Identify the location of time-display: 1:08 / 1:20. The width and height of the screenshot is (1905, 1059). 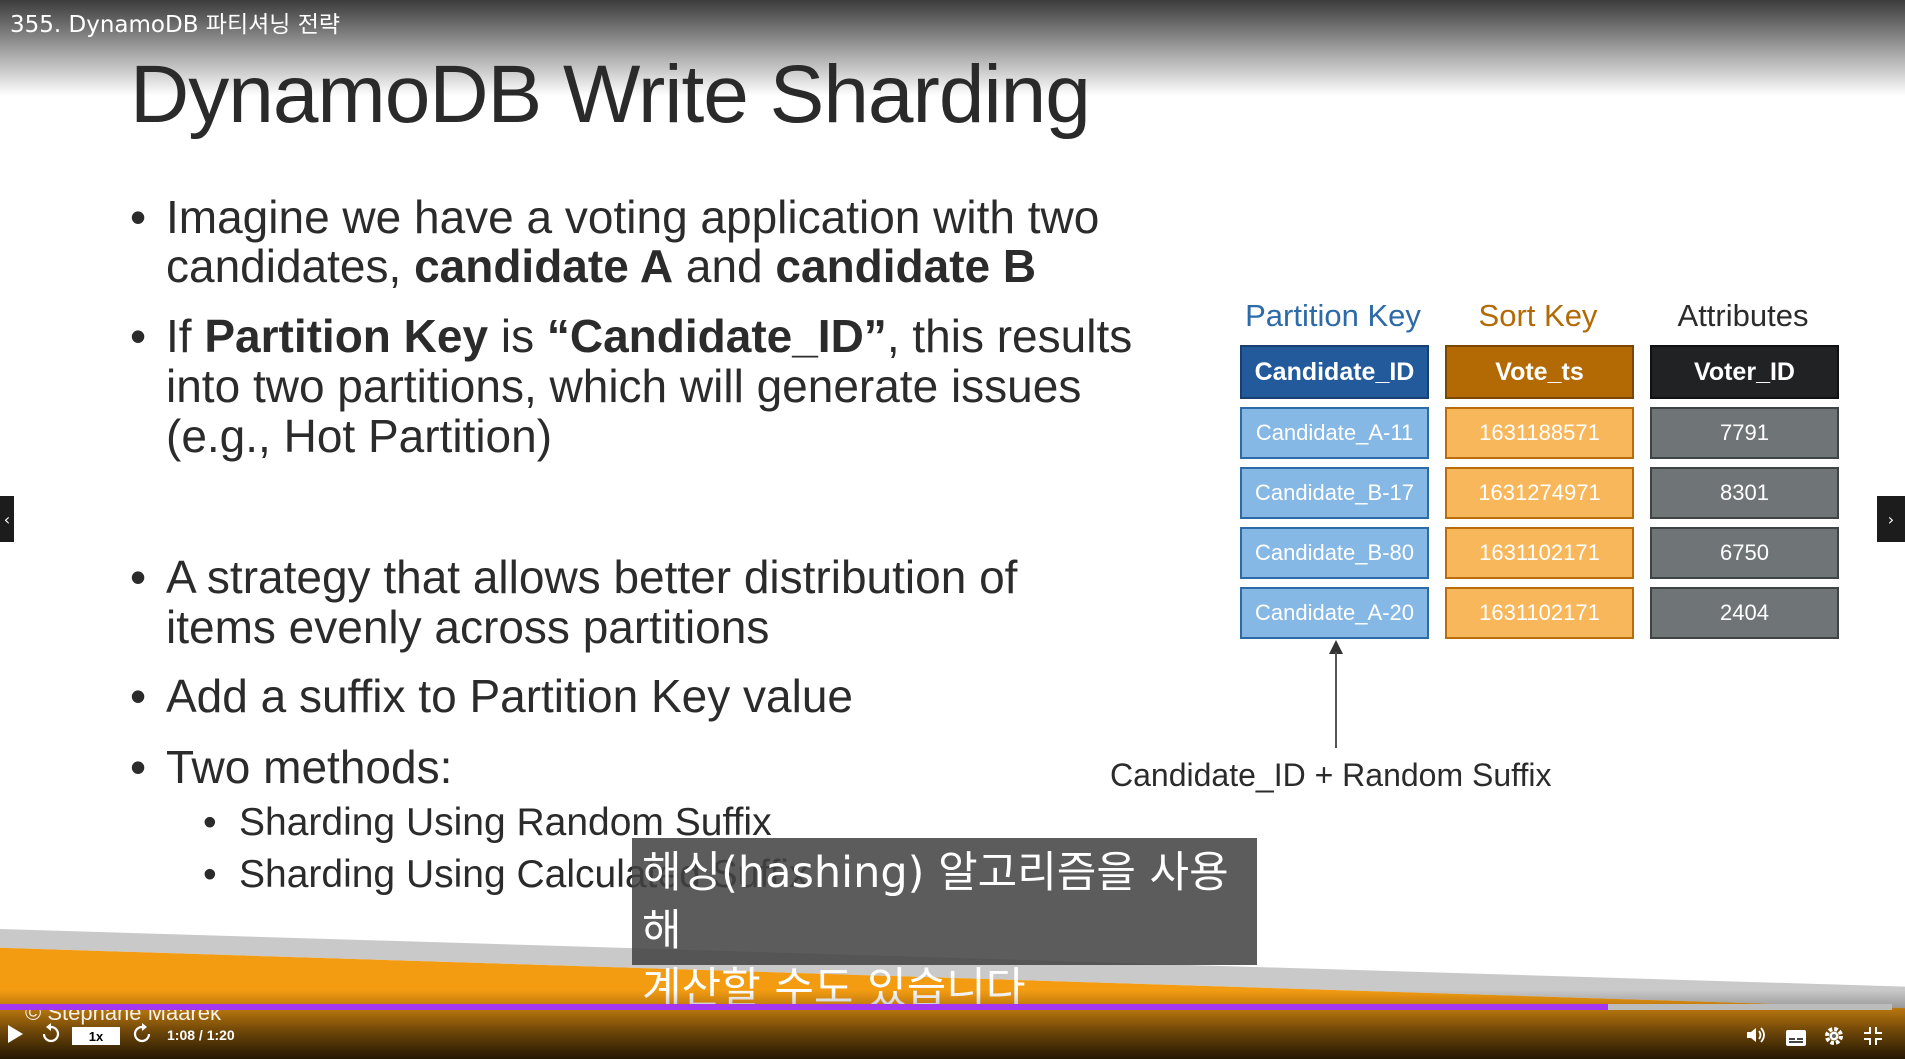
(201, 1035).